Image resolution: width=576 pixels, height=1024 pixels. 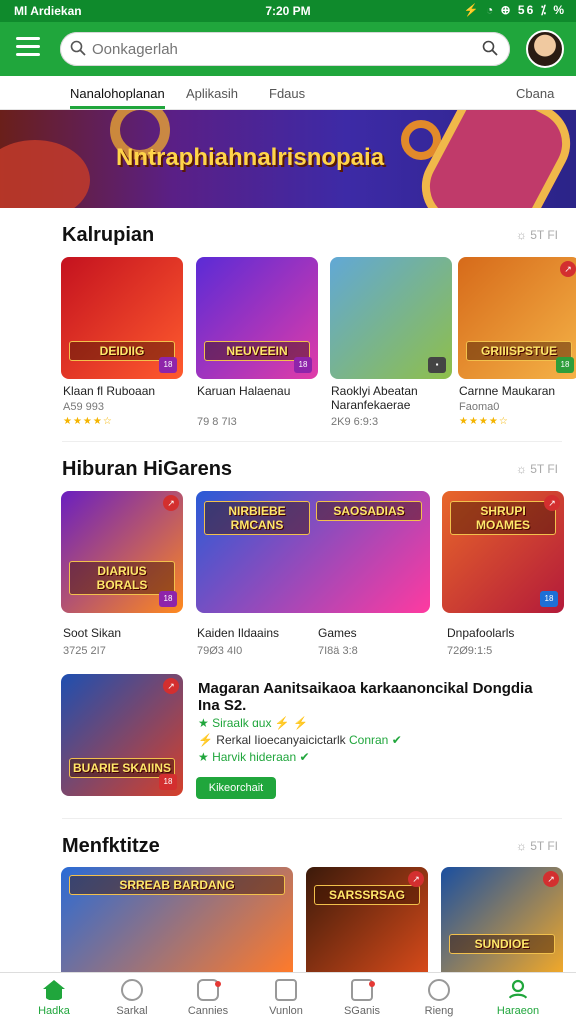 I want to click on app-meta: 7I8ä 3:8, so click(x=338, y=651).